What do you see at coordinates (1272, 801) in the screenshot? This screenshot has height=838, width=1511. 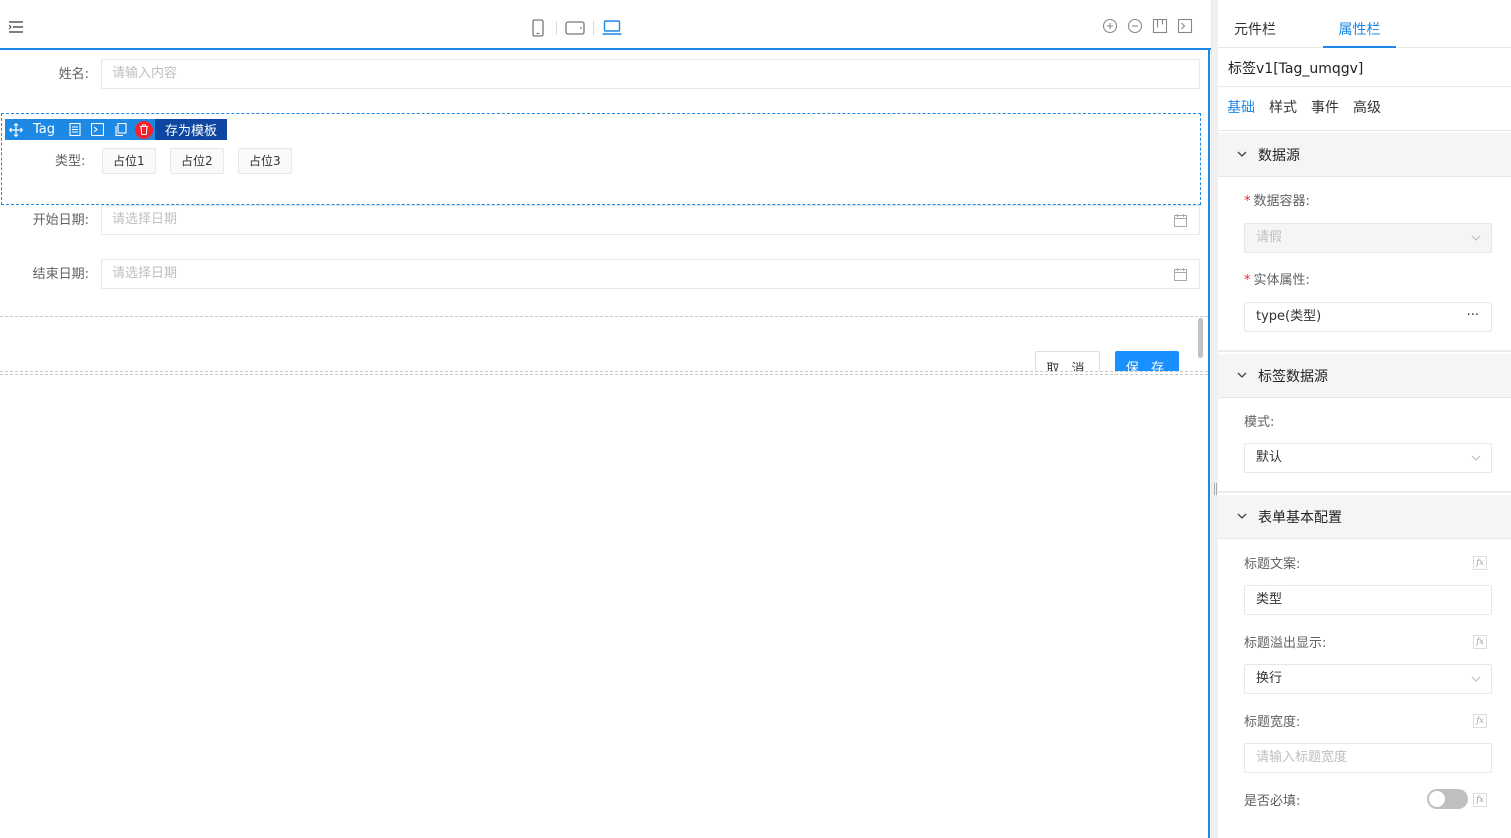 I see `required-label: 是否必填:` at bounding box center [1272, 801].